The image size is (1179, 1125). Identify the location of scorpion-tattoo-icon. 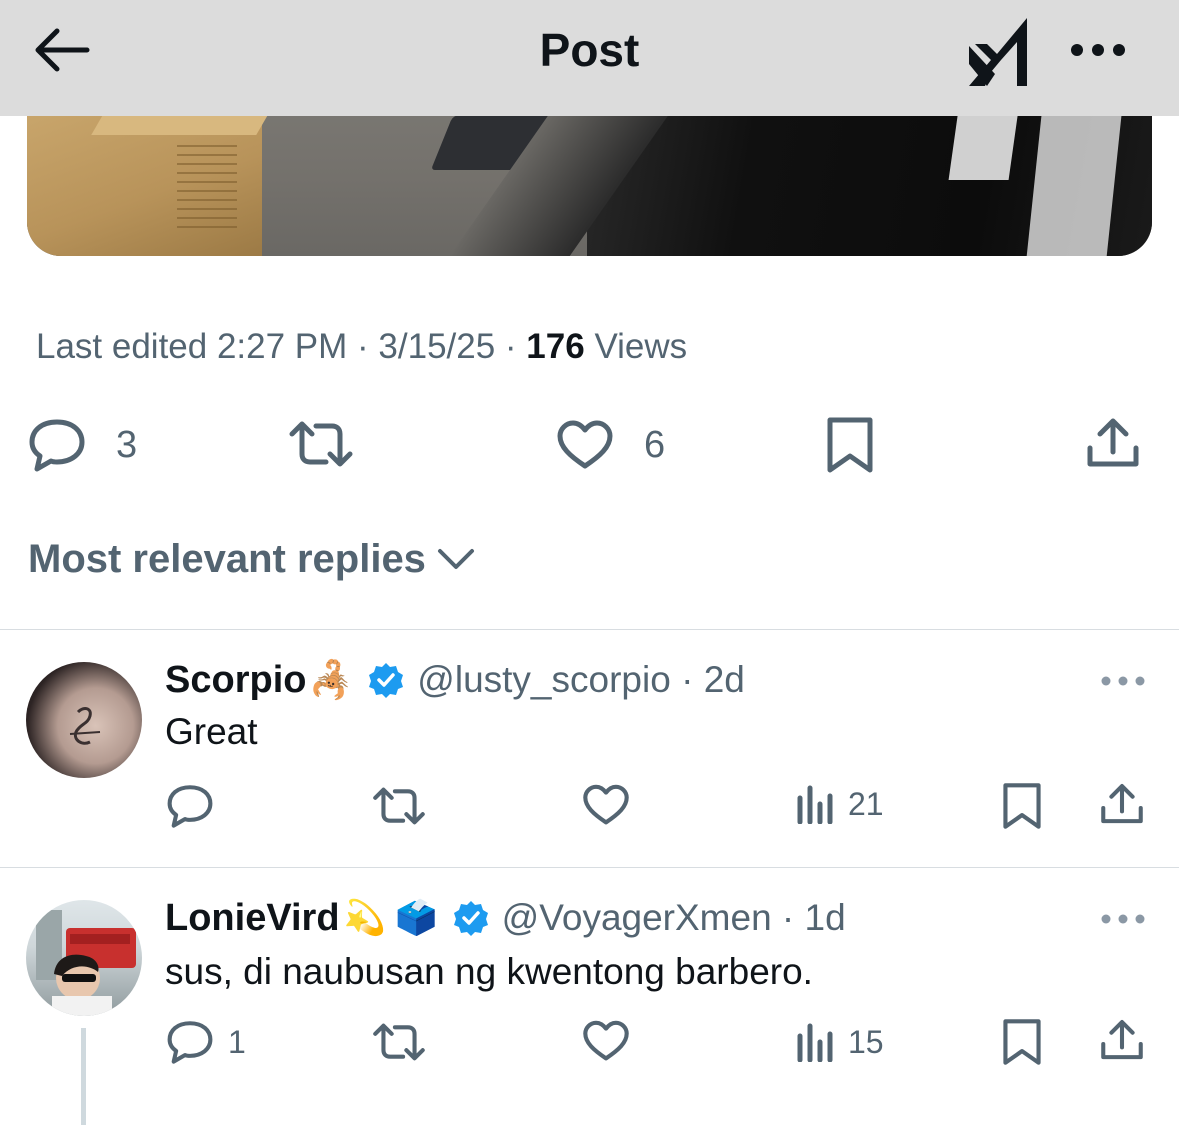
(85, 726).